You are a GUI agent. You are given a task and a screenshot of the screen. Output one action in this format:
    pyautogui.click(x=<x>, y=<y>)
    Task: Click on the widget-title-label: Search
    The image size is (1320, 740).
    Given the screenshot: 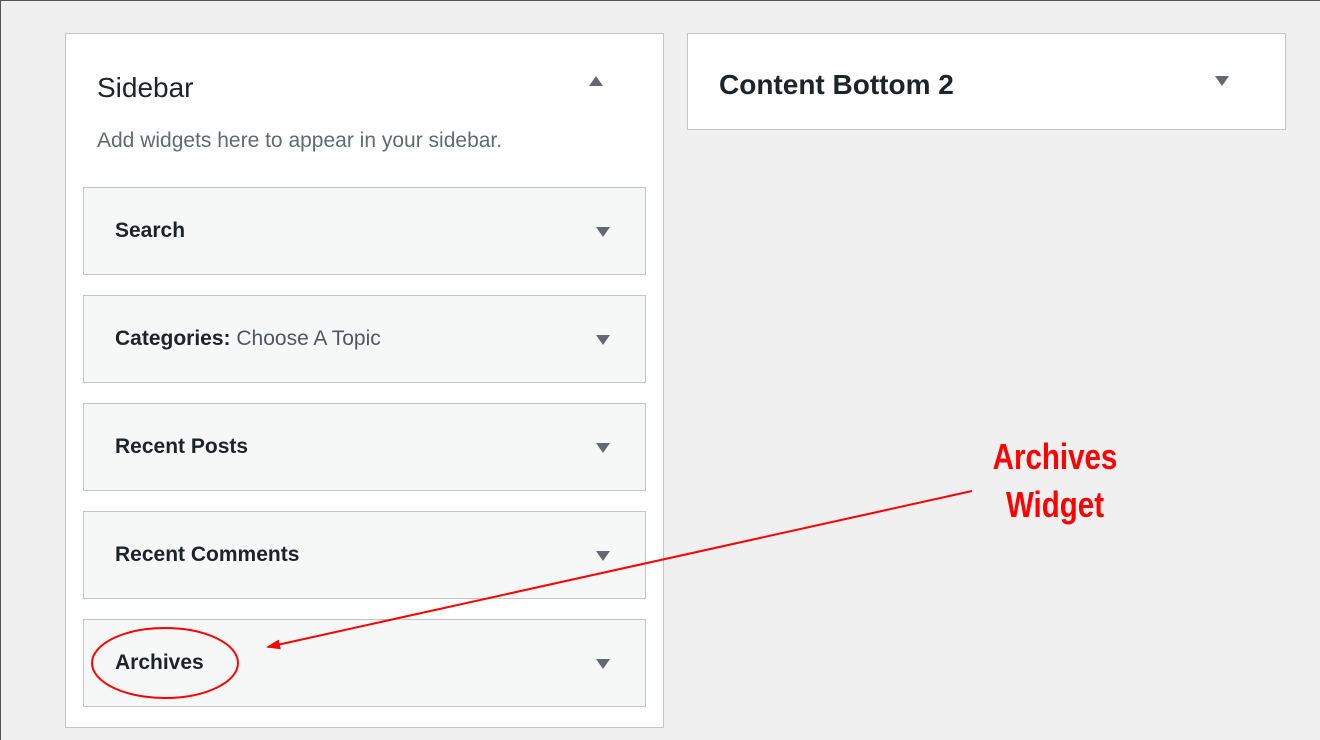 What is the action you would take?
    pyautogui.click(x=150, y=230)
    